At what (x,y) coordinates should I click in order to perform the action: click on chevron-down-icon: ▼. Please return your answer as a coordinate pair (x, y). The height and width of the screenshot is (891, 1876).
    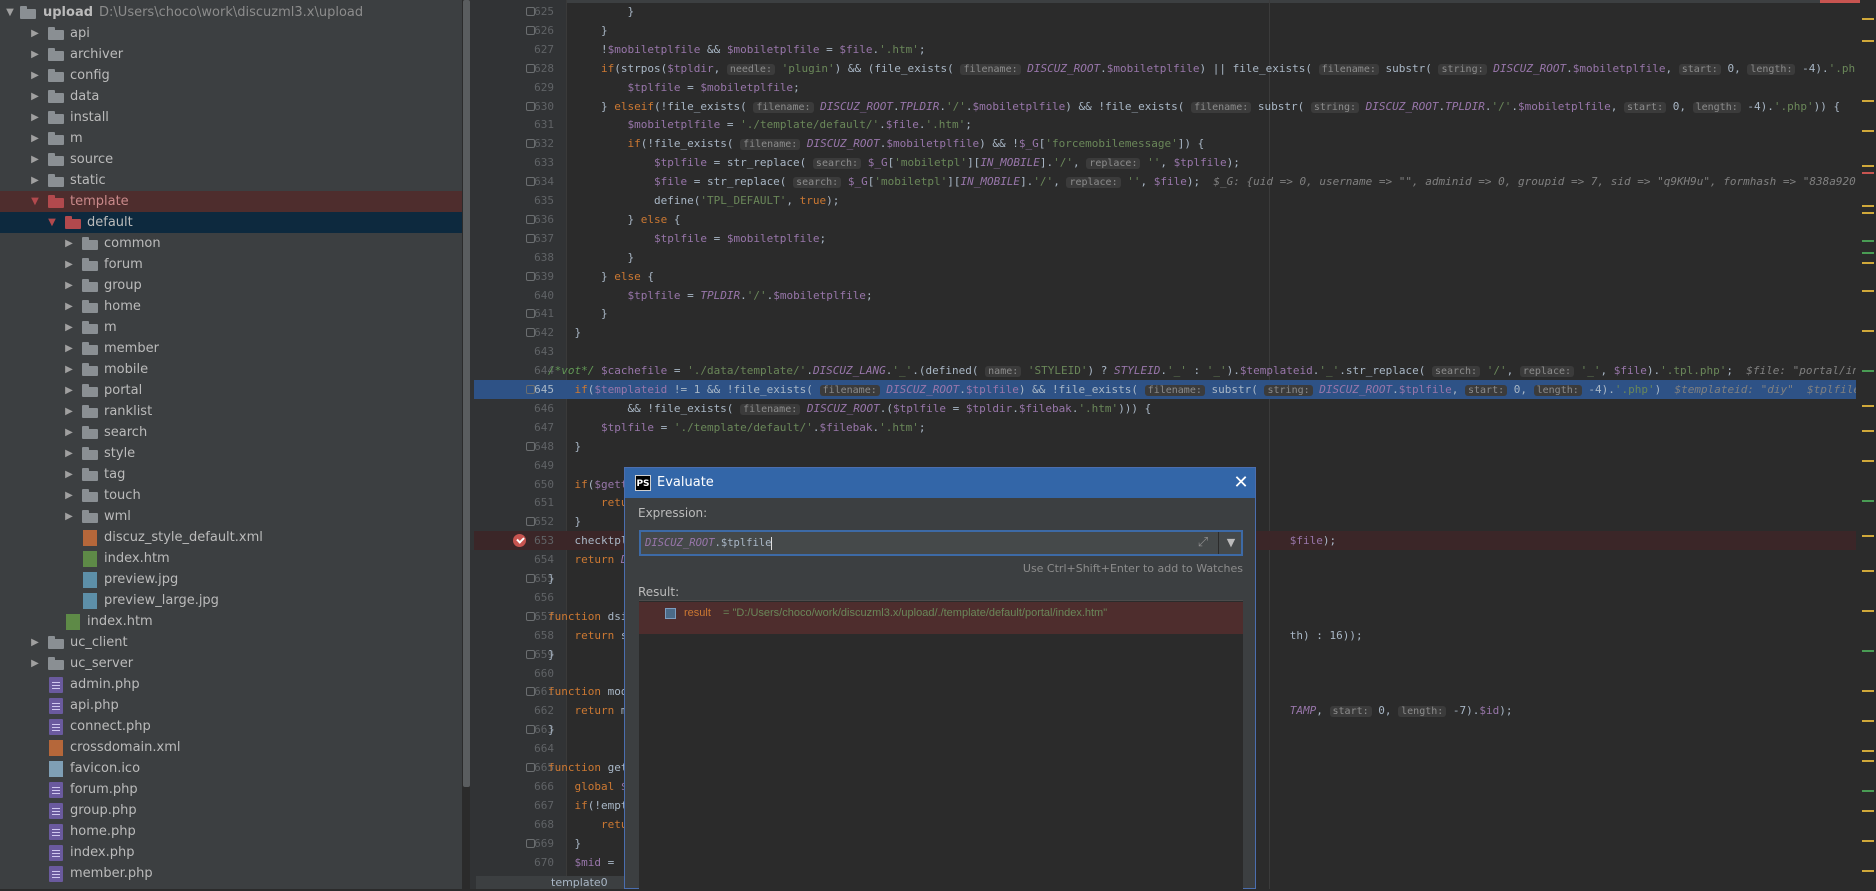
    Looking at the image, I should click on (52, 222).